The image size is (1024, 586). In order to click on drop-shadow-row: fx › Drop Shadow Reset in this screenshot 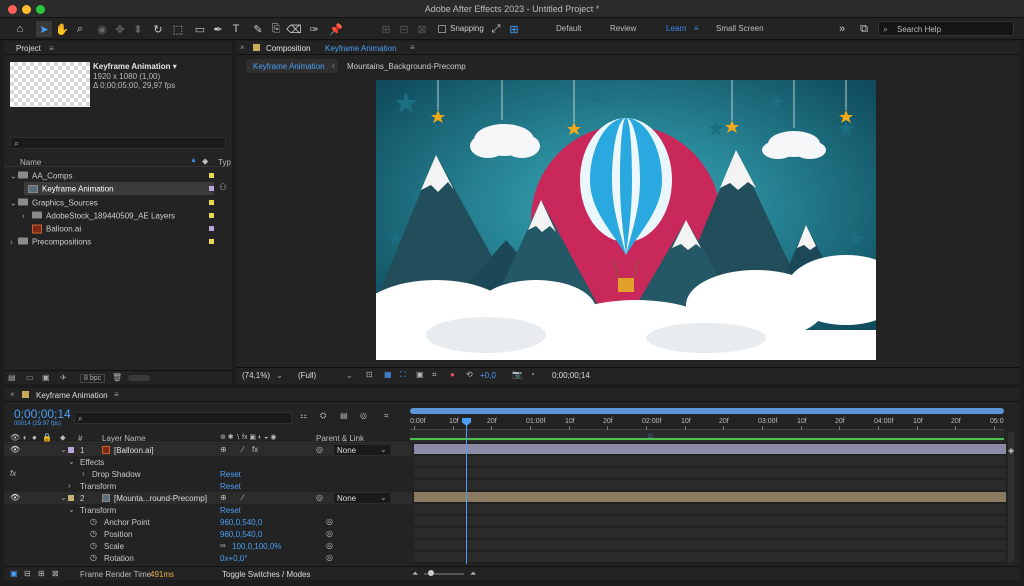, I will do `click(208, 474)`.